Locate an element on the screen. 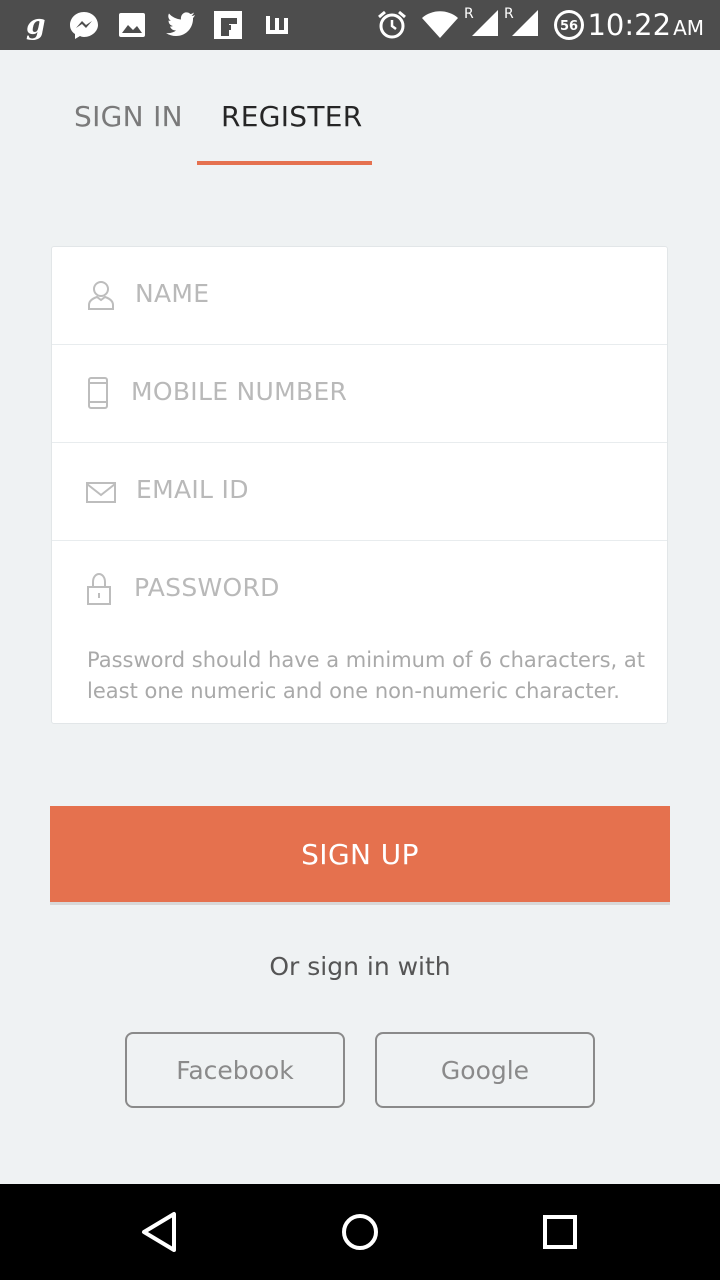 Image resolution: width=720 pixels, height=1280 pixels. clock: 10:22 AM is located at coordinates (645, 26).